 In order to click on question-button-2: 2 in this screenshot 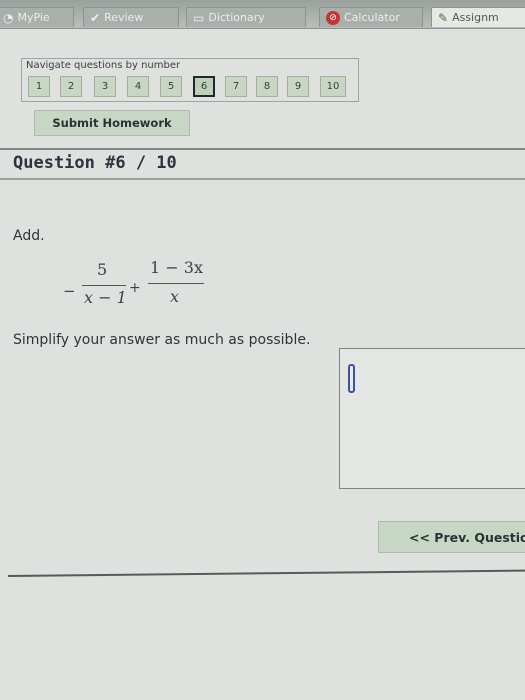, I will do `click(71, 86)`.